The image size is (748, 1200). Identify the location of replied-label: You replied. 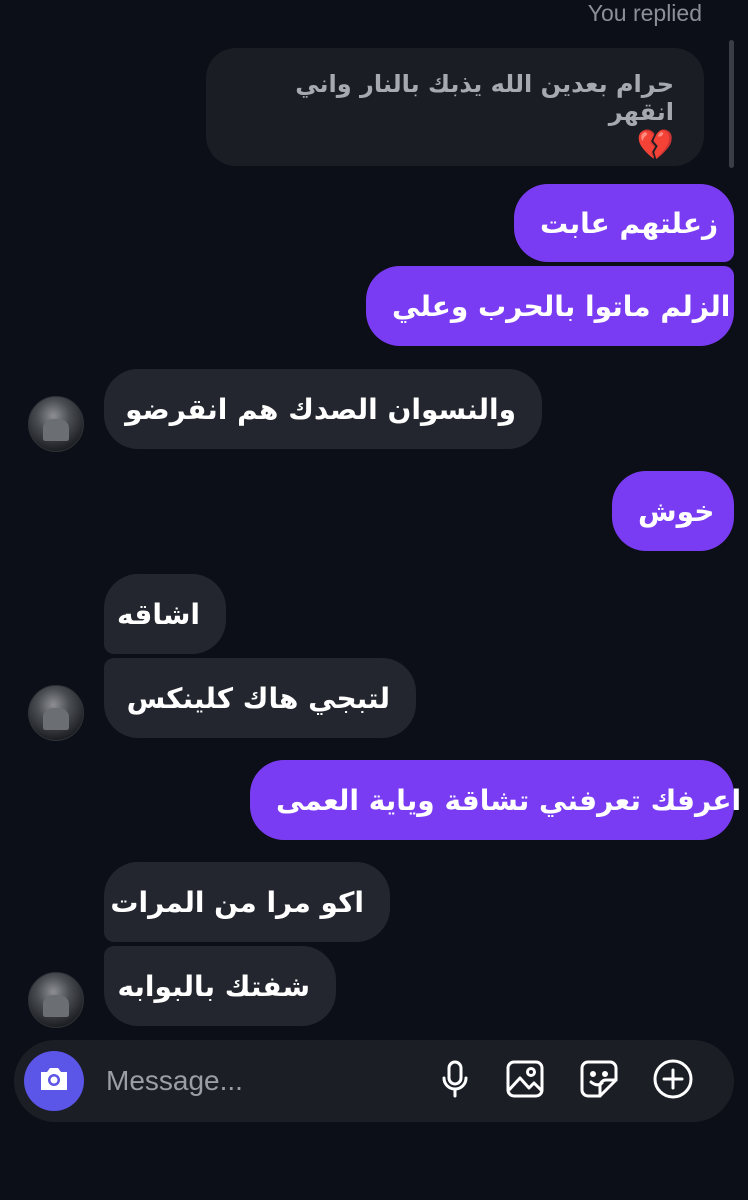
(644, 13).